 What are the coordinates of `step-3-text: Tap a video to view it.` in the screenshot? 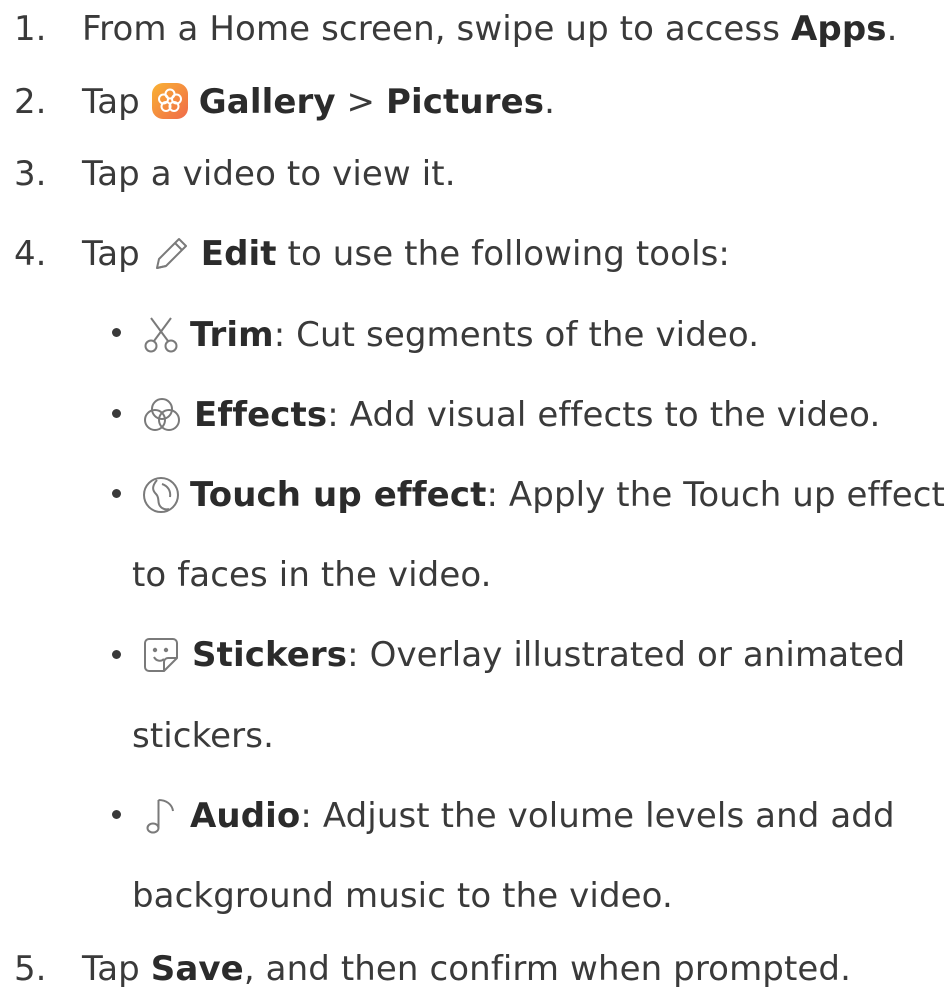 It's located at (269, 174).